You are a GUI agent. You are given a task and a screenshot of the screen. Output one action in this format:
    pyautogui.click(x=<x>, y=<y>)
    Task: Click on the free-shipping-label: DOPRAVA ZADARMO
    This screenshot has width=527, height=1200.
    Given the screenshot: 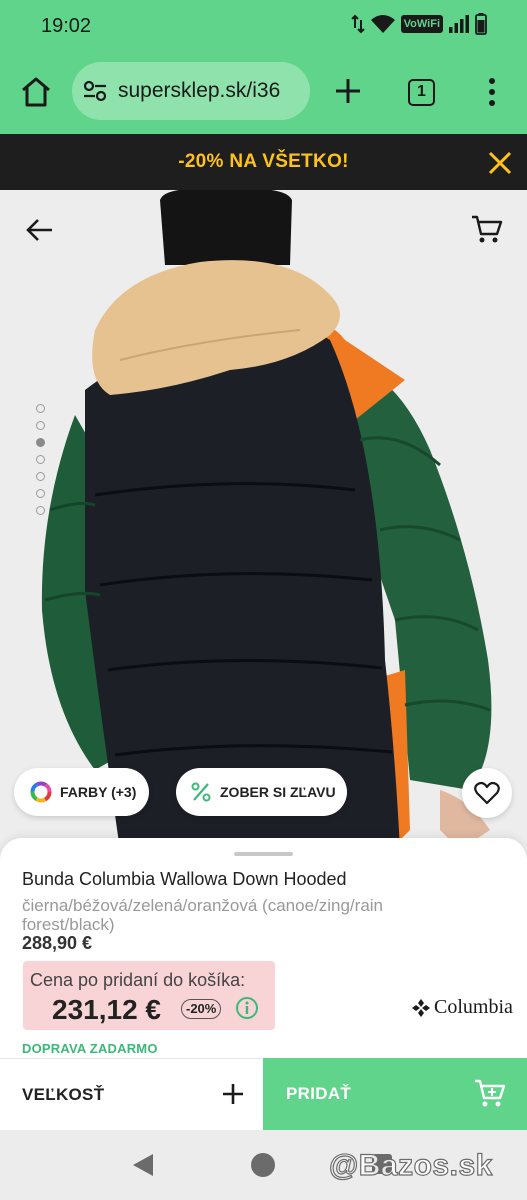 What is the action you would take?
    pyautogui.click(x=90, y=1048)
    